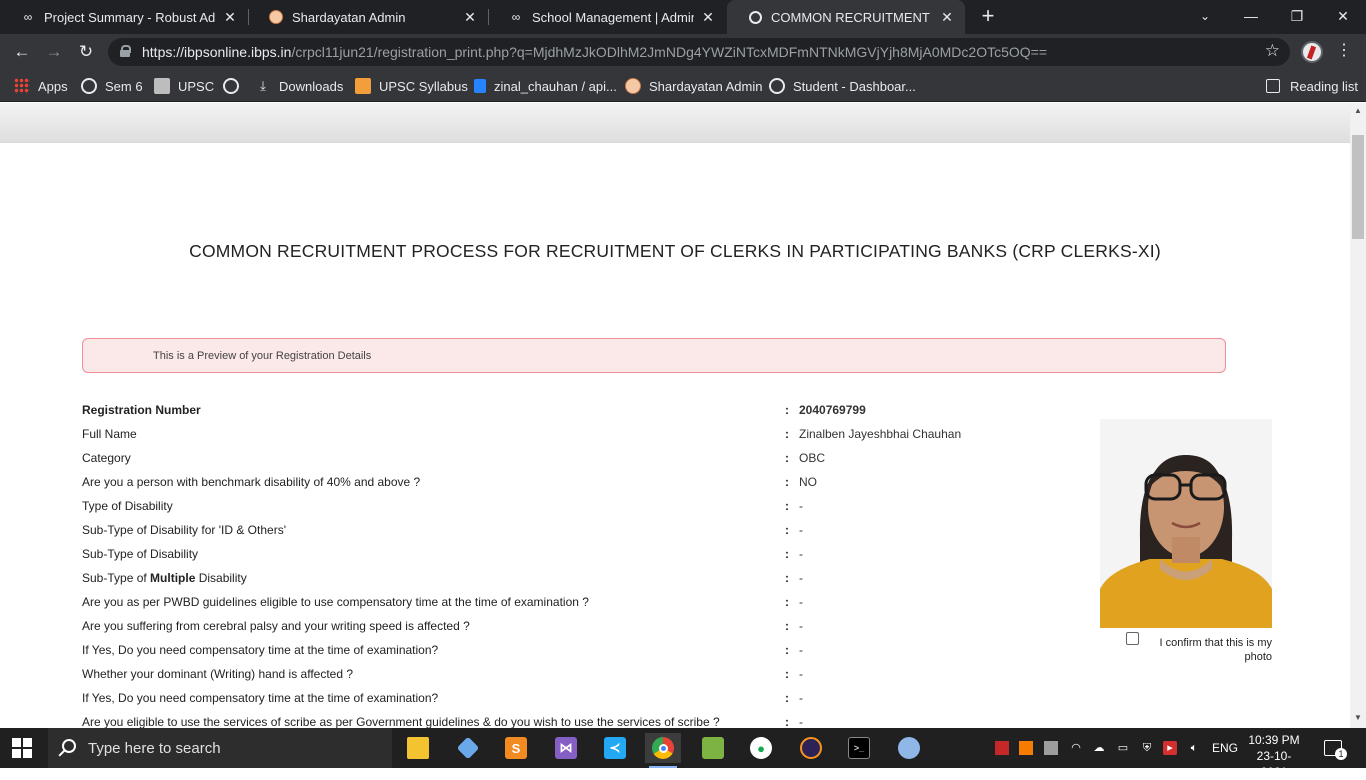 The height and width of the screenshot is (780, 1366). What do you see at coordinates (777, 86) in the screenshot?
I see `globe-icon` at bounding box center [777, 86].